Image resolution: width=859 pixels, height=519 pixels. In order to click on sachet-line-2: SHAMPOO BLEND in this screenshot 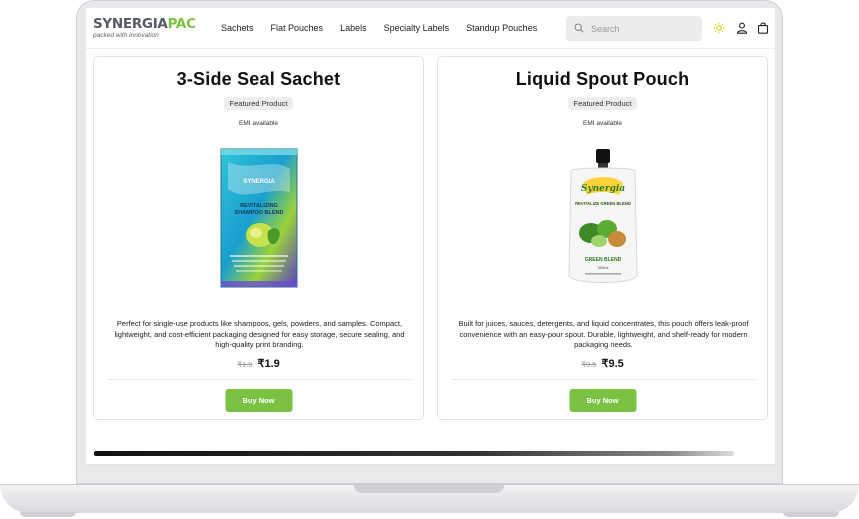, I will do `click(258, 213)`.